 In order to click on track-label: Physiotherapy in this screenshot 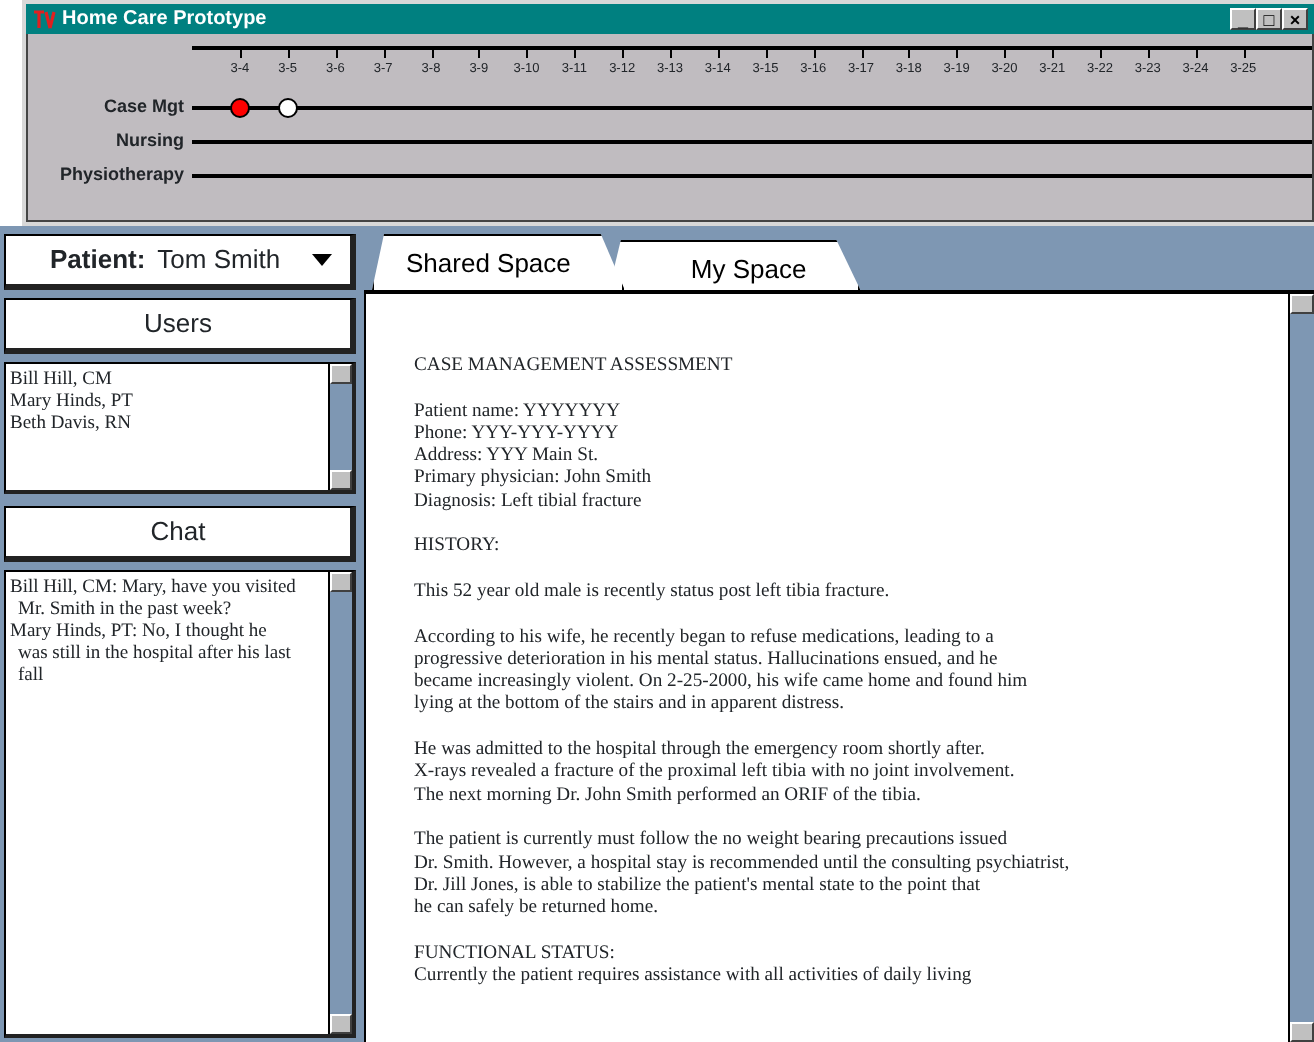, I will do `click(121, 174)`.